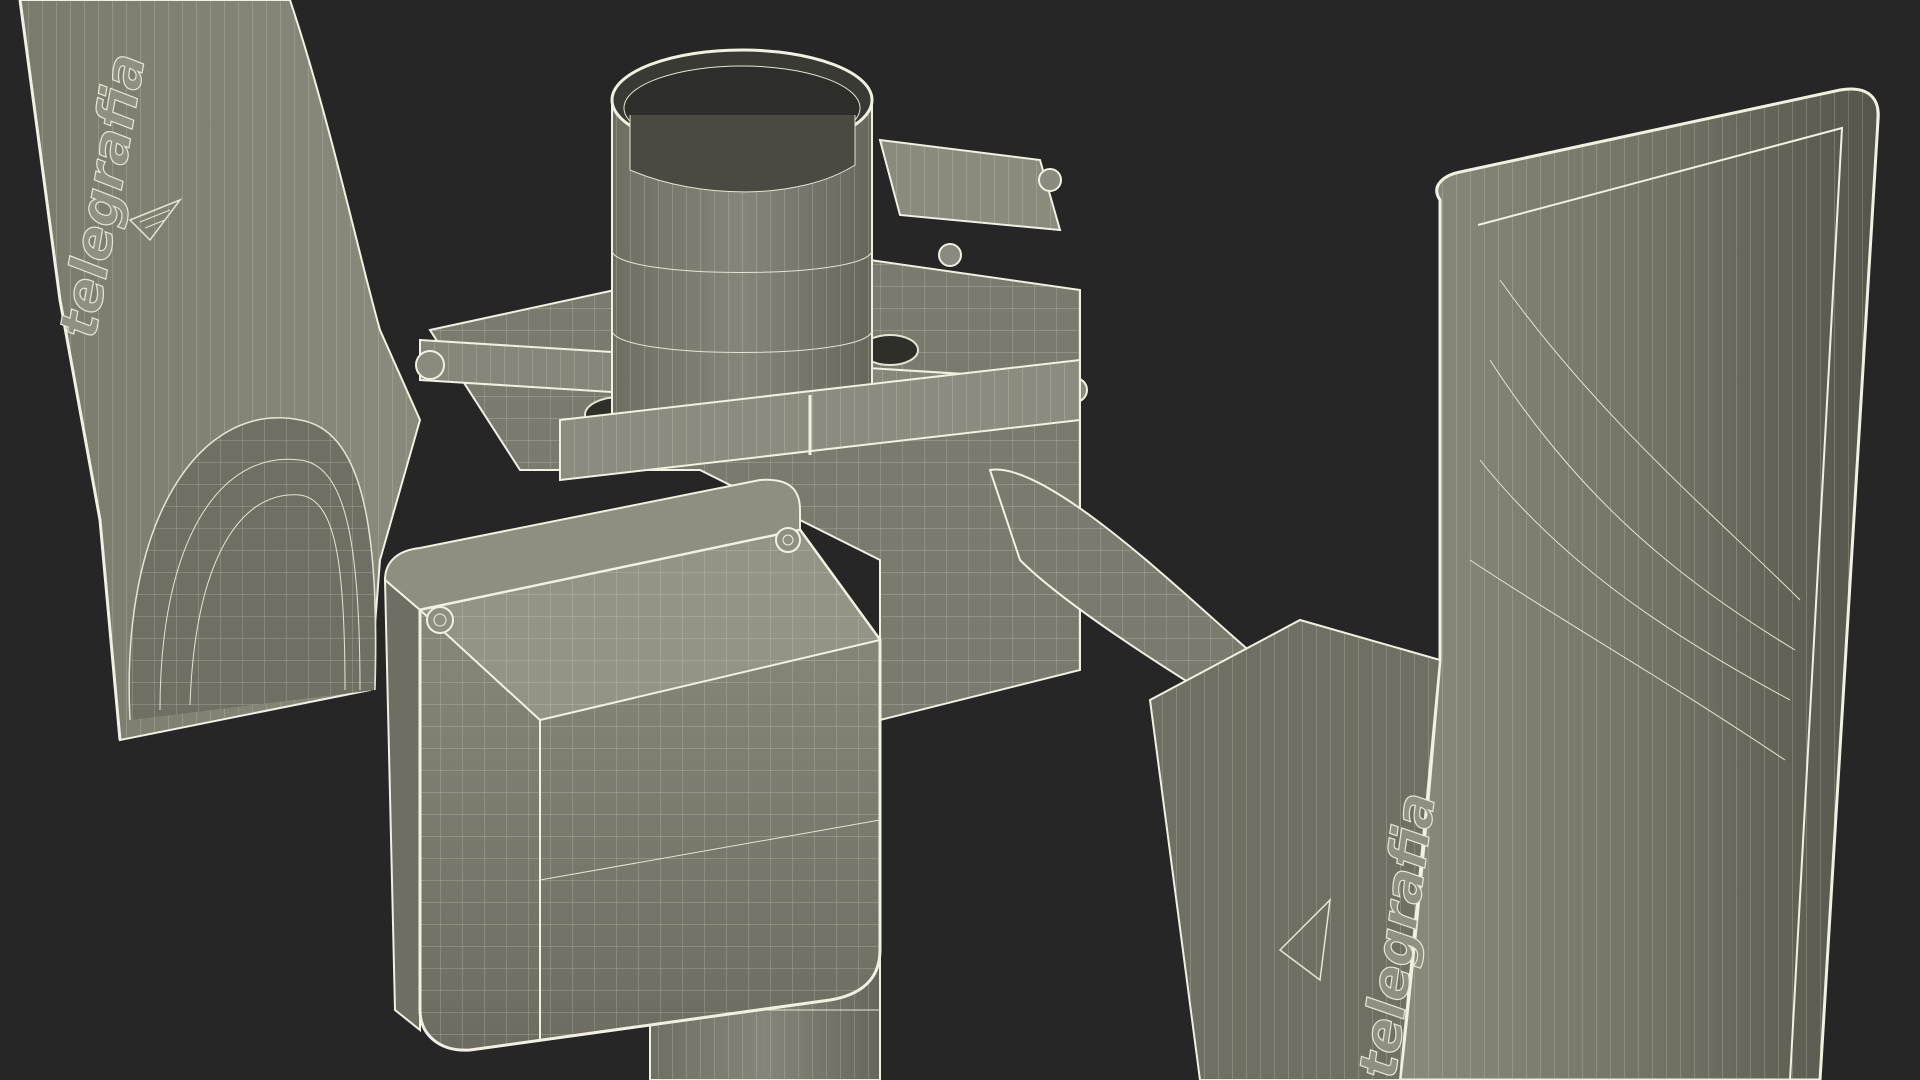 The image size is (1920, 1080). Describe the element at coordinates (632, 765) in the screenshot. I see `junction-box` at that location.